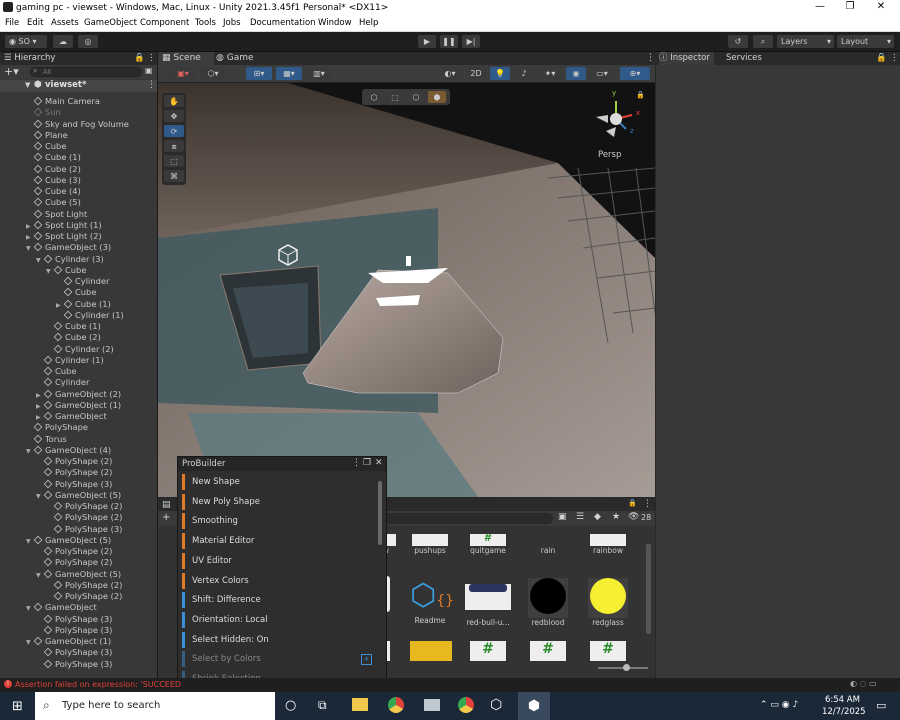 This screenshot has height=720, width=900. What do you see at coordinates (280, 541) in the screenshot?
I see `probuilder-menu-item: Material Editor` at bounding box center [280, 541].